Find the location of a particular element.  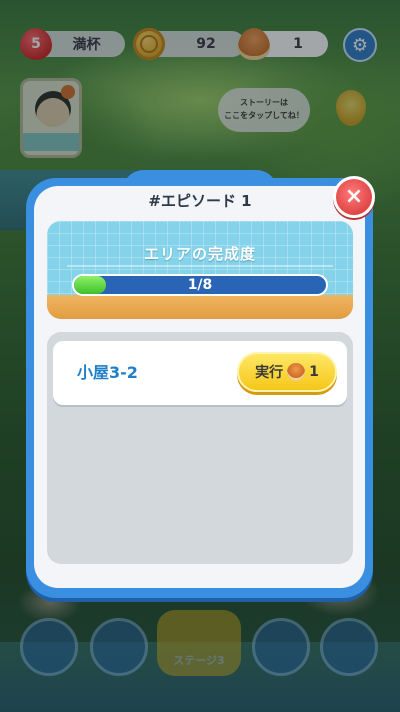

run-button-label: 実行 is located at coordinates (269, 373).